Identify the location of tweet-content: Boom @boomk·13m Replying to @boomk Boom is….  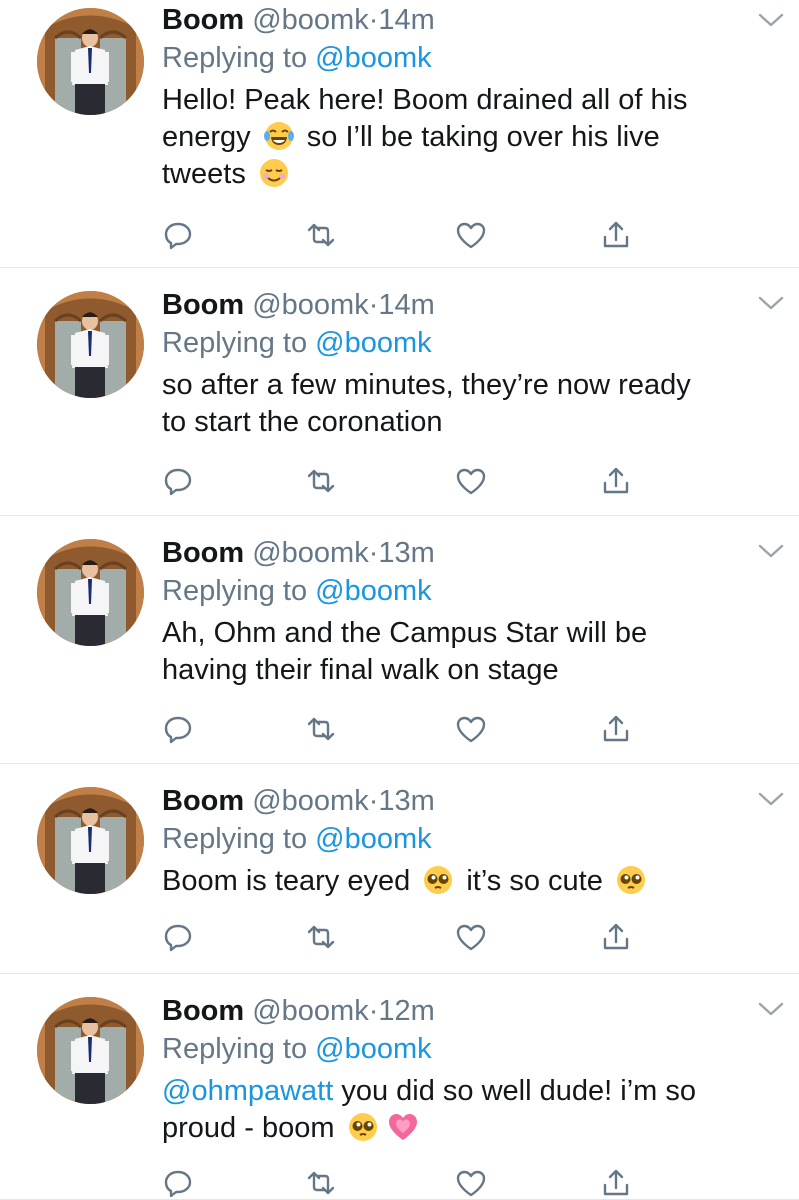
(470, 840).